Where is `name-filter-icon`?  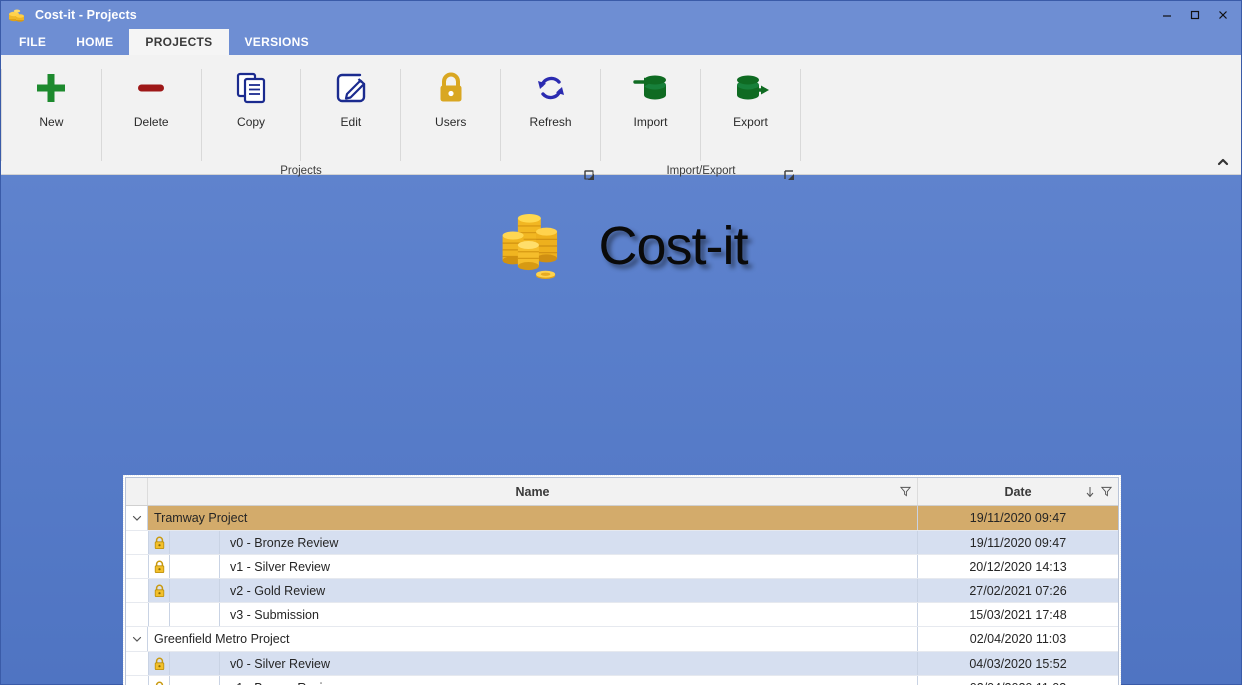
name-filter-icon is located at coordinates (905, 491).